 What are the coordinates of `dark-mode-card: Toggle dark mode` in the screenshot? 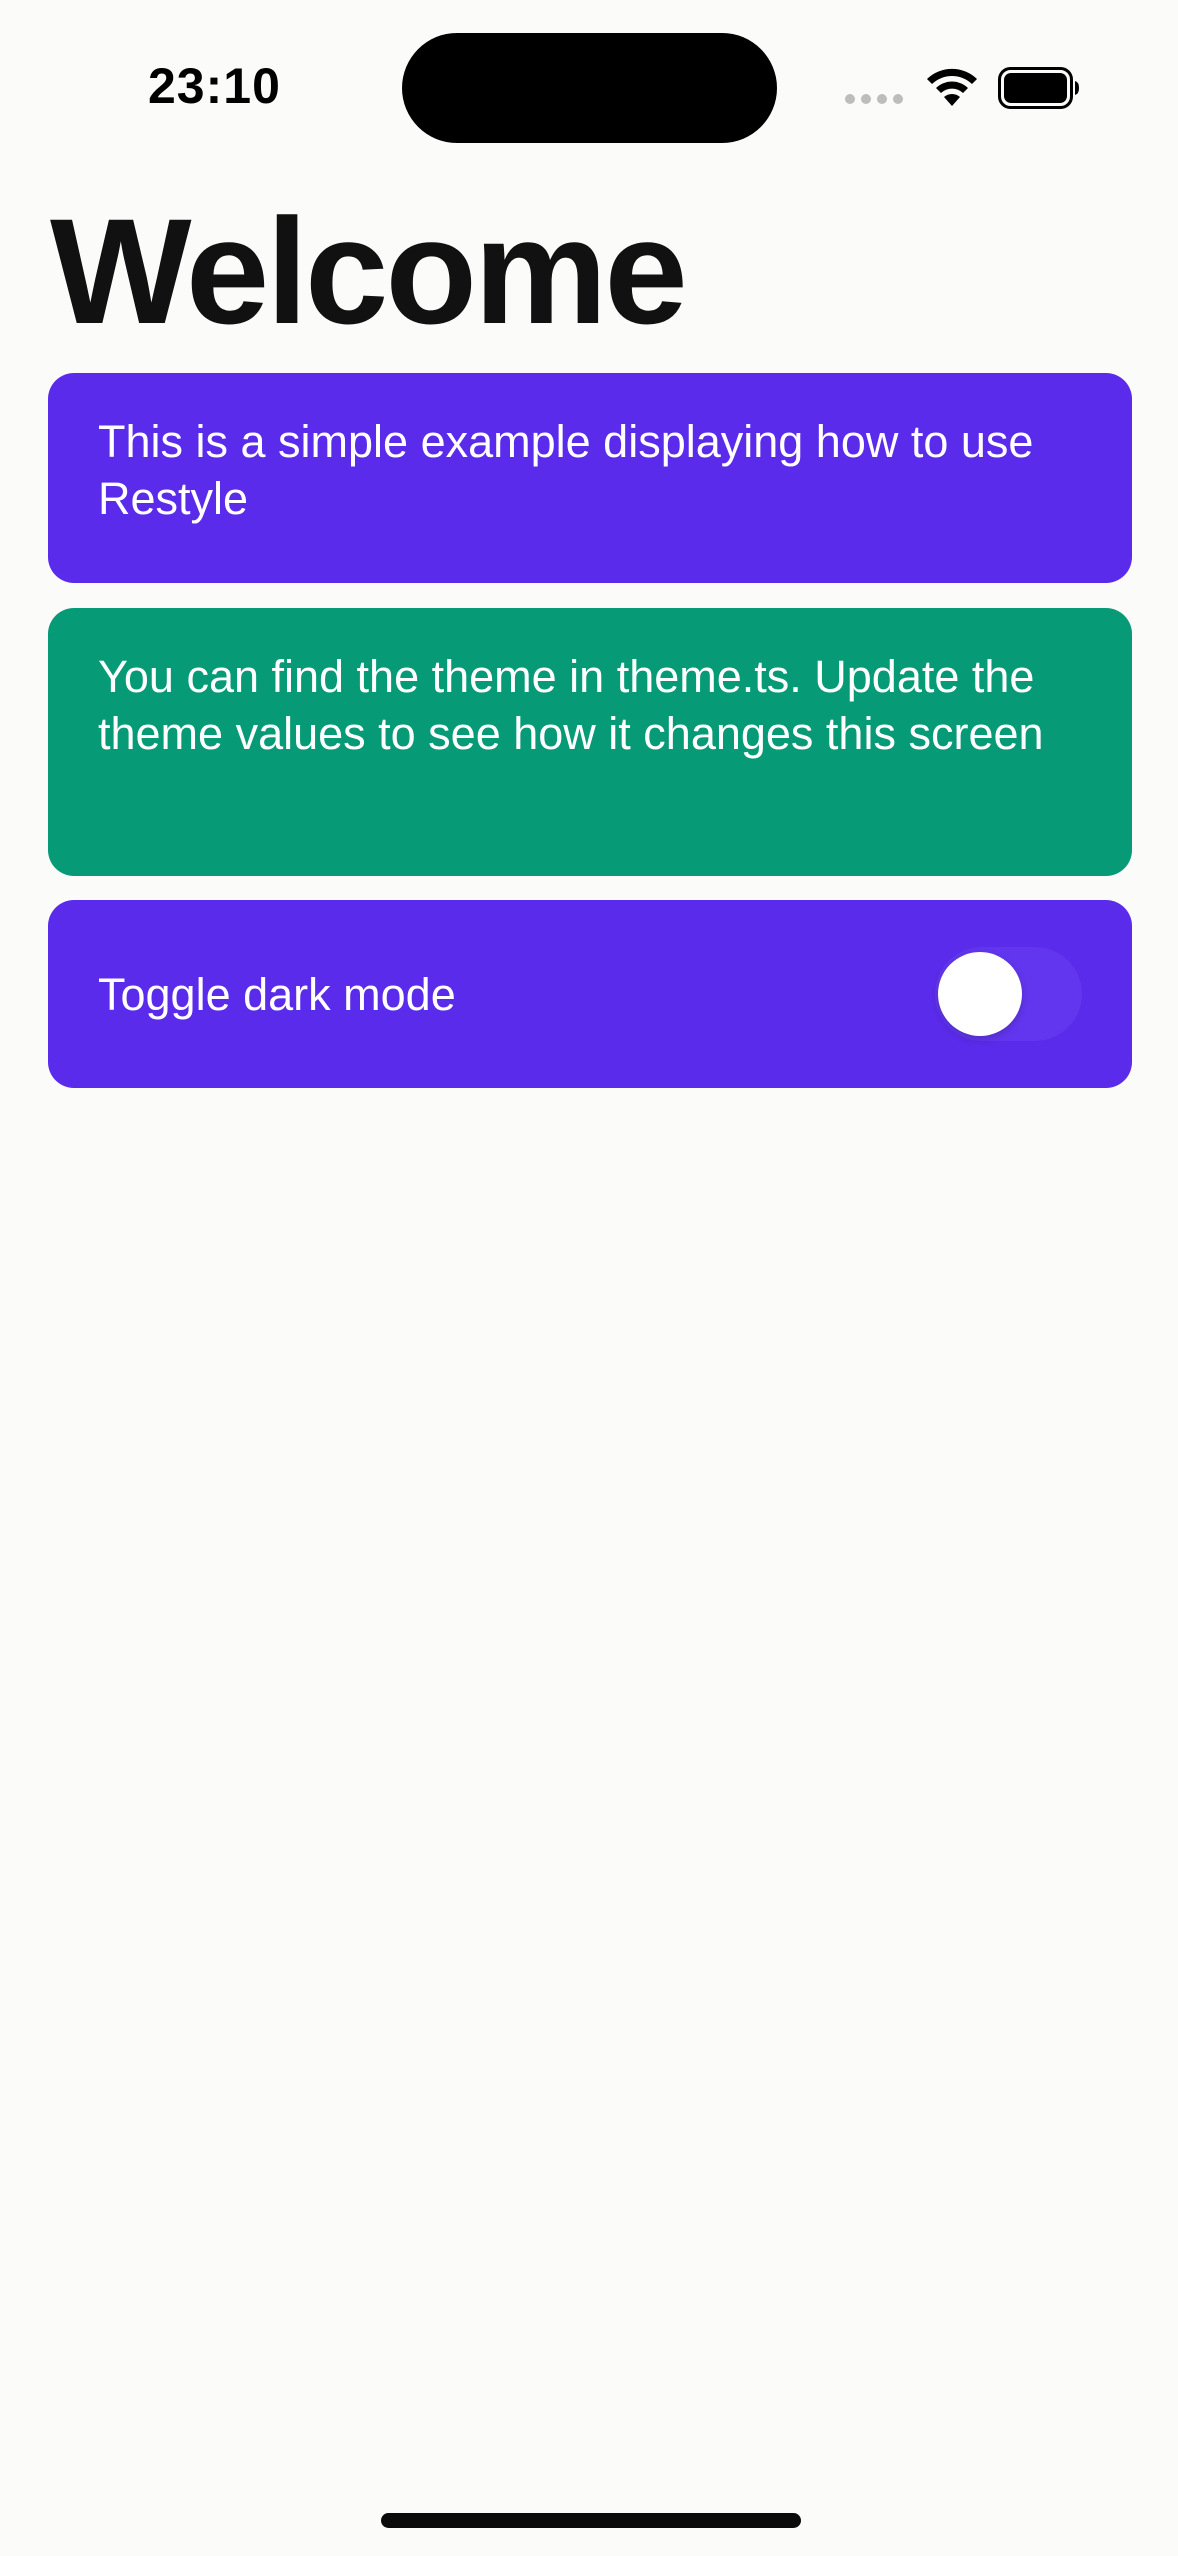 It's located at (590, 994).